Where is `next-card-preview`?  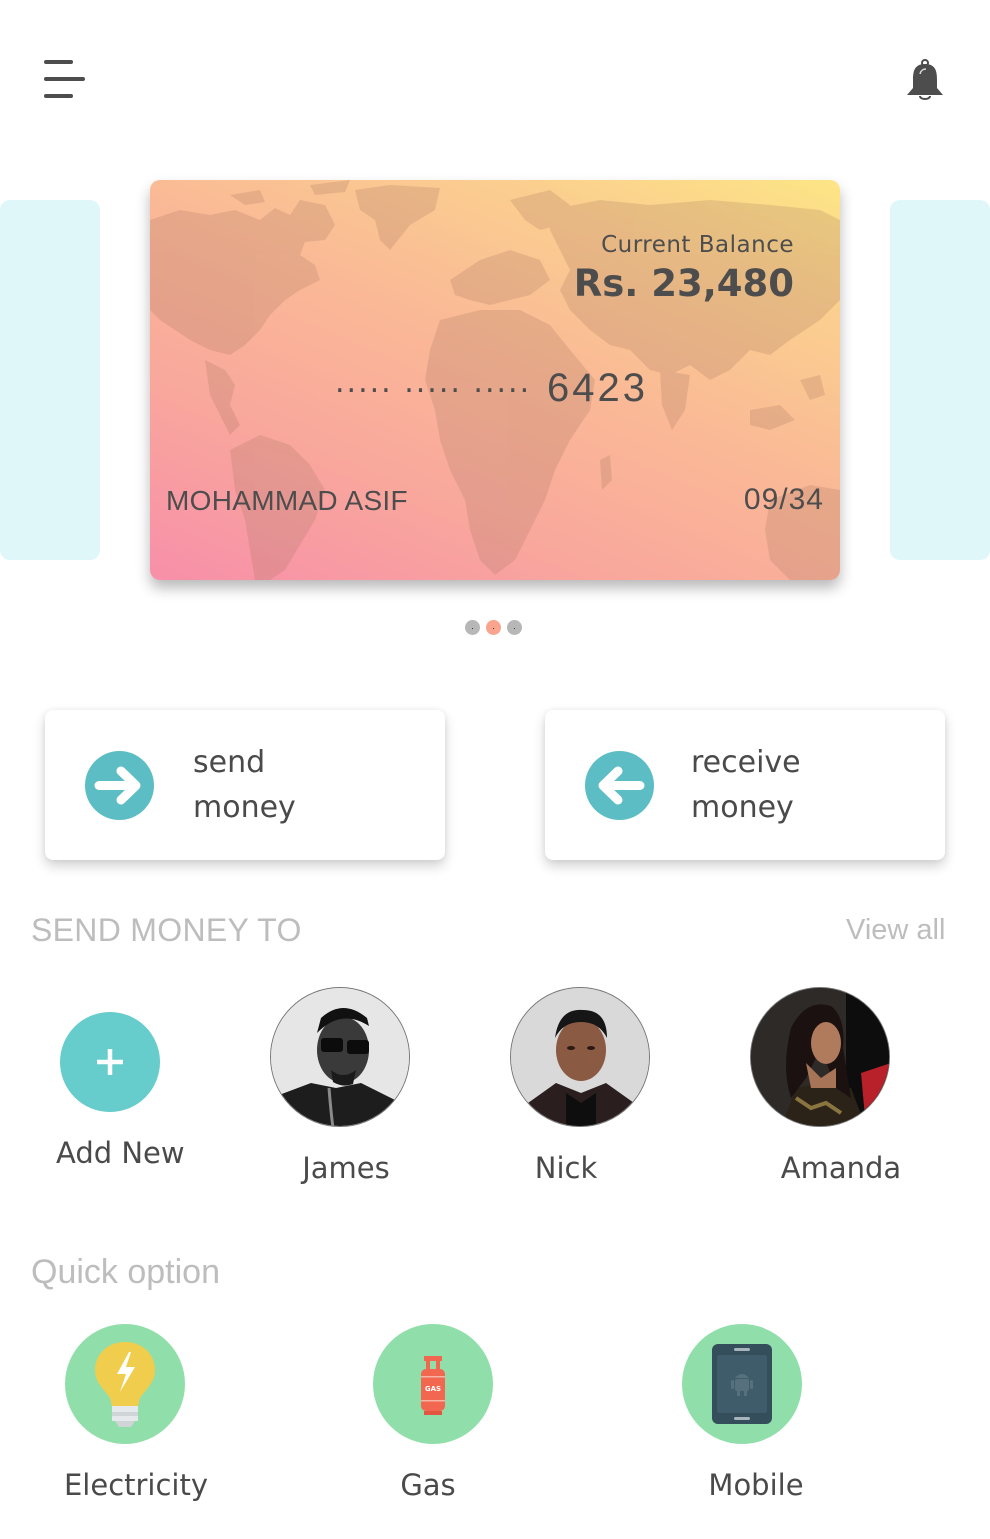 next-card-preview is located at coordinates (940, 380).